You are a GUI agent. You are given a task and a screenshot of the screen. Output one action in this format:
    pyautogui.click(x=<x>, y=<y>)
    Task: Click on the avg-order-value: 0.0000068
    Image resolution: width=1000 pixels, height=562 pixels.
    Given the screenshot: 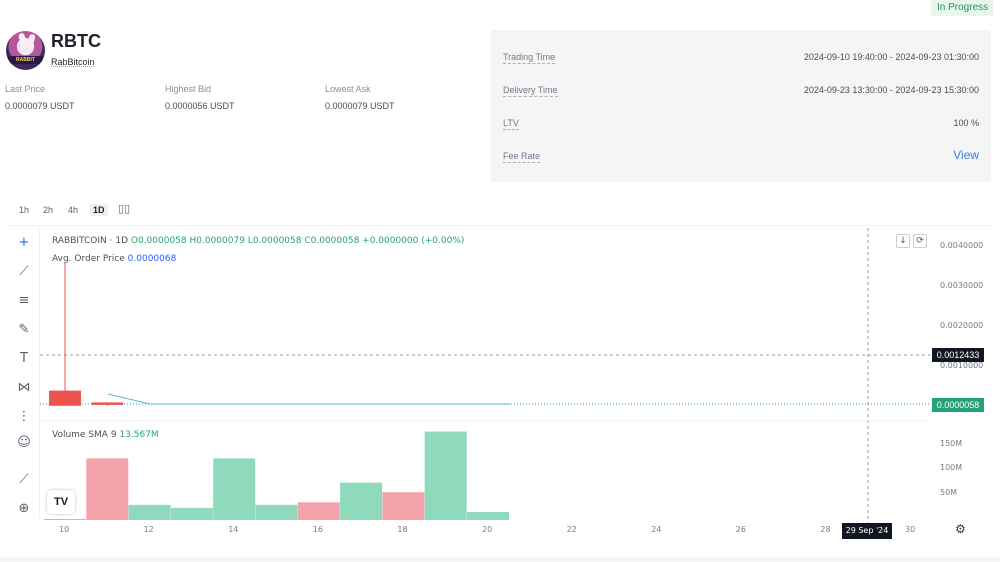 What is the action you would take?
    pyautogui.click(x=152, y=259)
    